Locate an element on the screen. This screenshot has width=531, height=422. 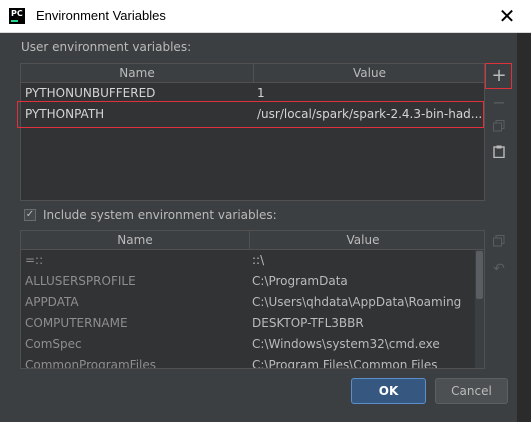
row-name: APPDATA is located at coordinates (52, 302).